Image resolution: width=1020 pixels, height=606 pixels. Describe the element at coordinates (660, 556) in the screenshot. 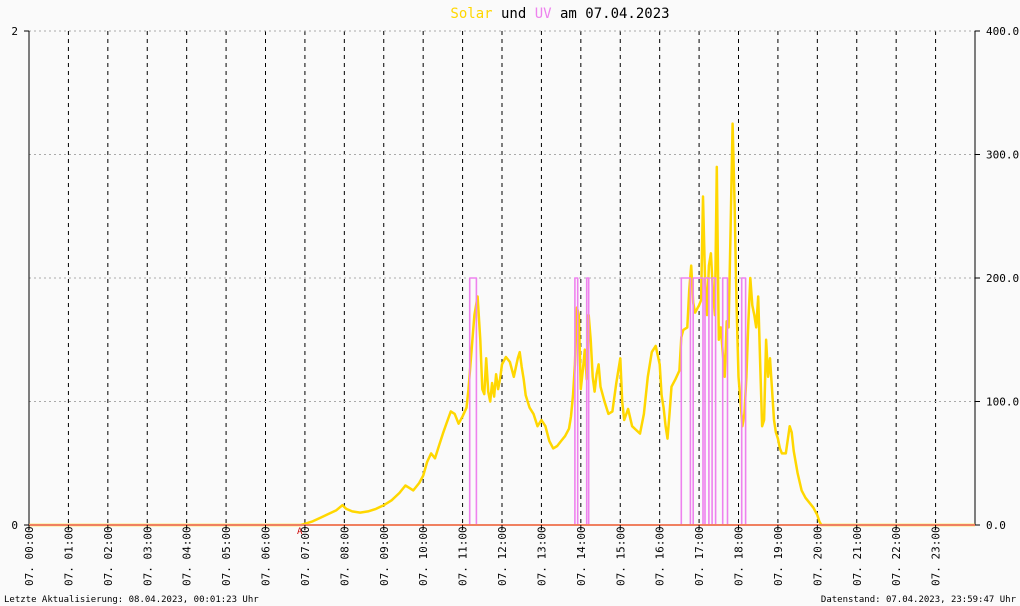

I see `x-tick-label: 07. 16:00` at that location.